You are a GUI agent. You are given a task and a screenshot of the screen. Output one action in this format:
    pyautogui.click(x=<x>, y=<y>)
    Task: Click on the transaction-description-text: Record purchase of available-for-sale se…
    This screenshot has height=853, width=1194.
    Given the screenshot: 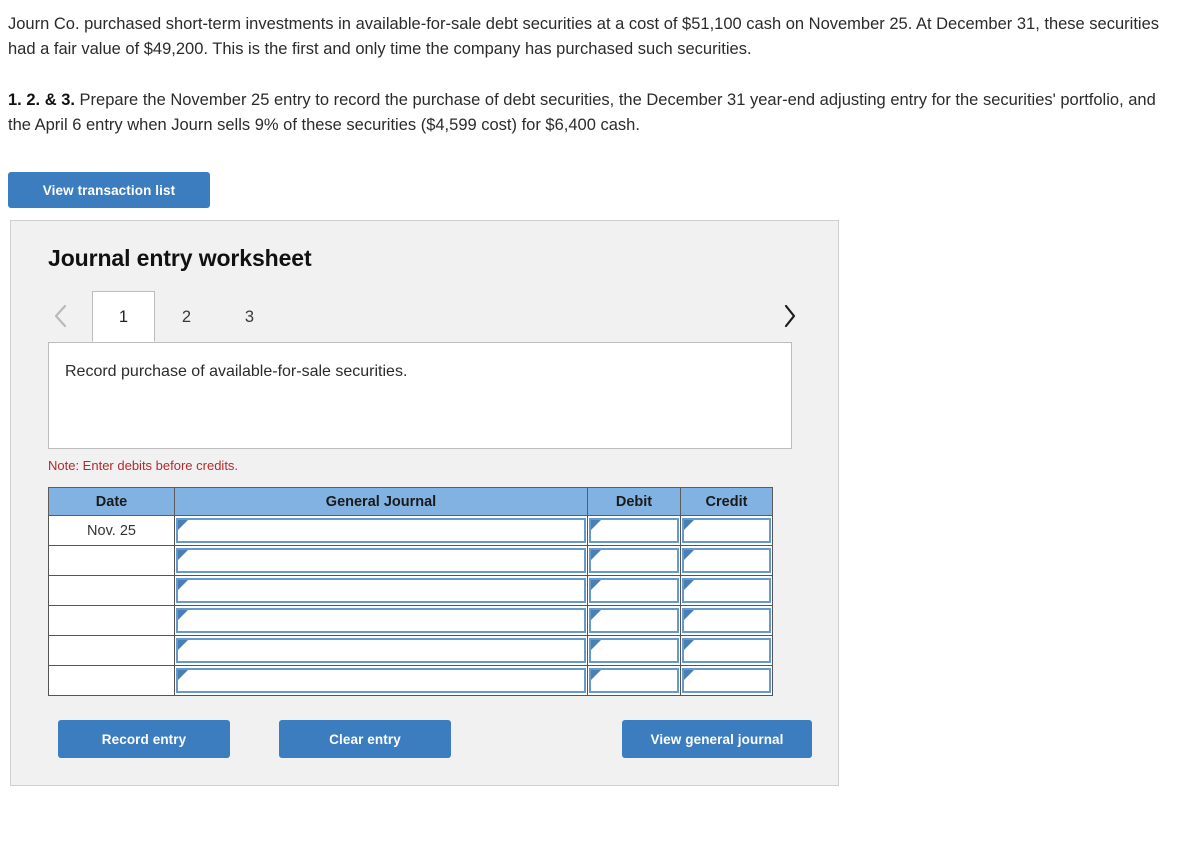 What is the action you would take?
    pyautogui.click(x=236, y=371)
    